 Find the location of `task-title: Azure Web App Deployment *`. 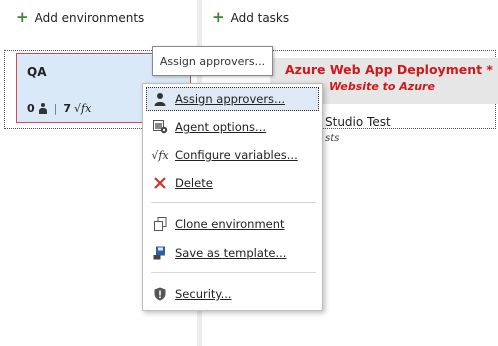

task-title: Azure Web App Deployment * is located at coordinates (389, 69).